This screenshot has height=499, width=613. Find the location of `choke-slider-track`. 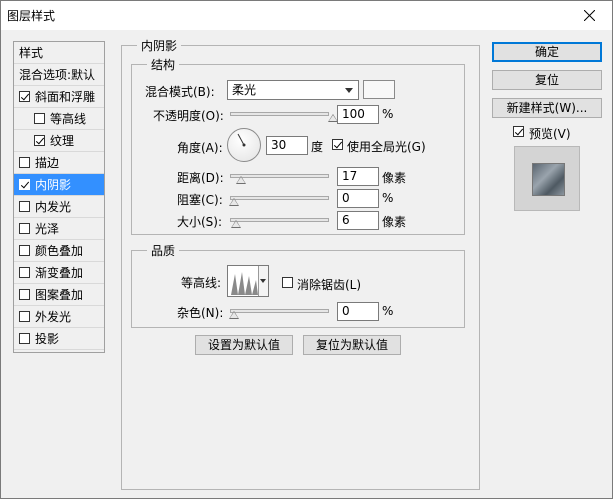

choke-slider-track is located at coordinates (279, 198).